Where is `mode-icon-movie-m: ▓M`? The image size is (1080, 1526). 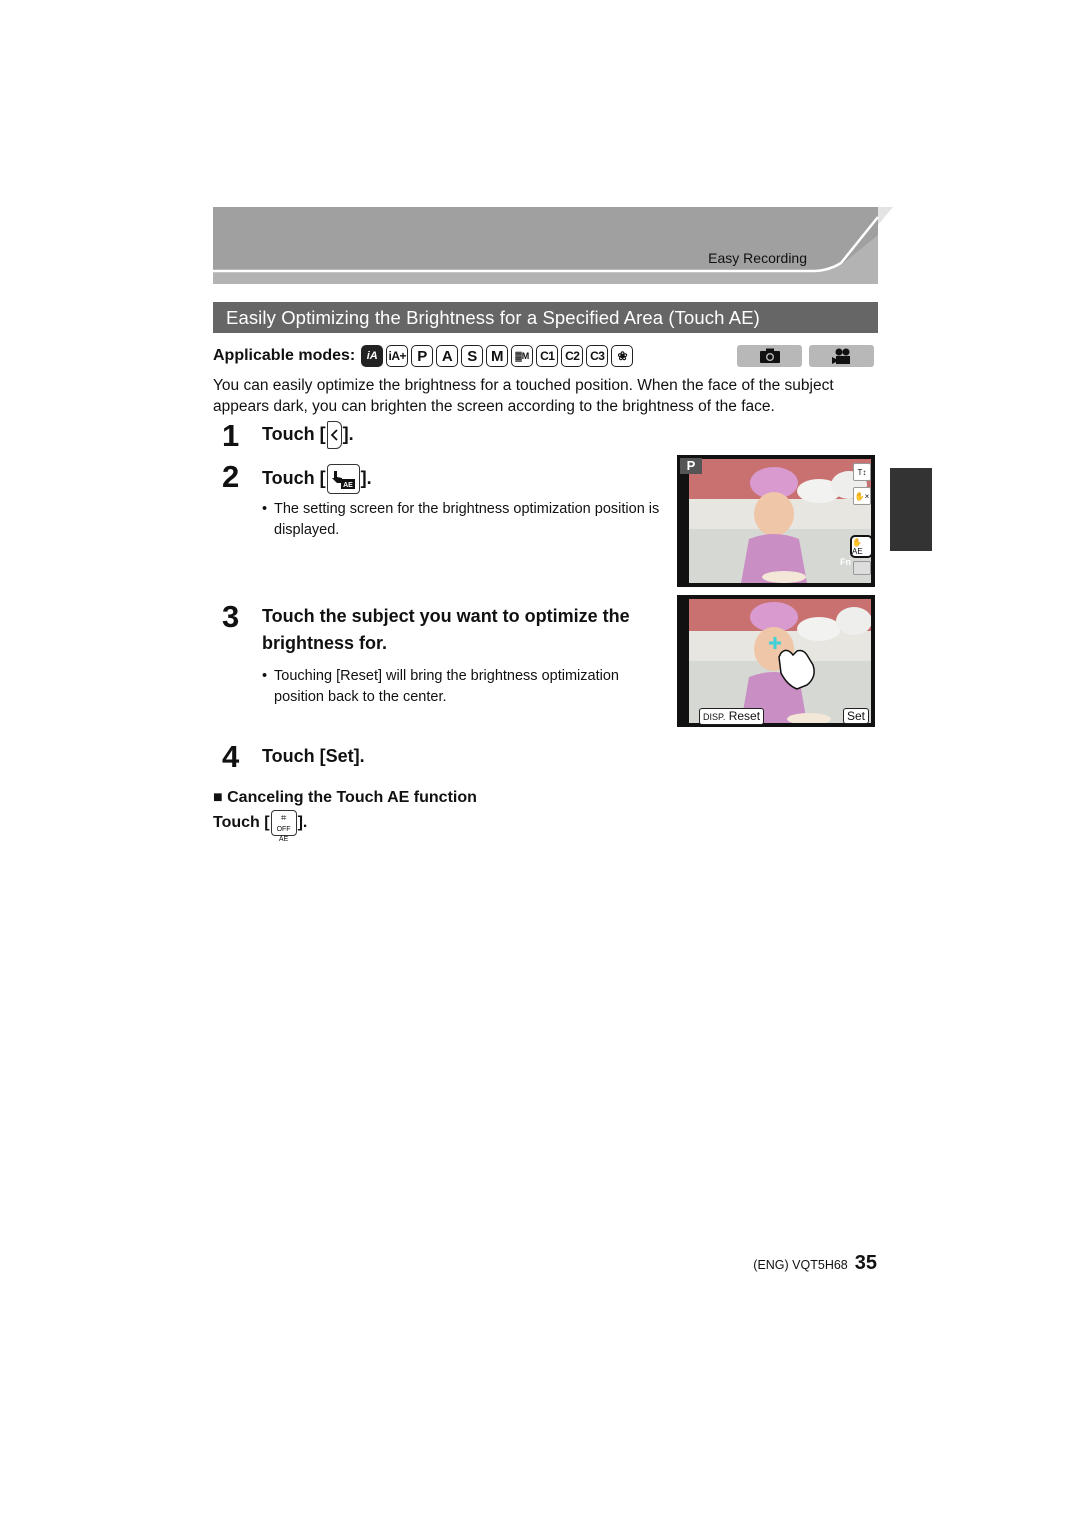
mode-icon-movie-m: ▓M is located at coordinates (522, 356).